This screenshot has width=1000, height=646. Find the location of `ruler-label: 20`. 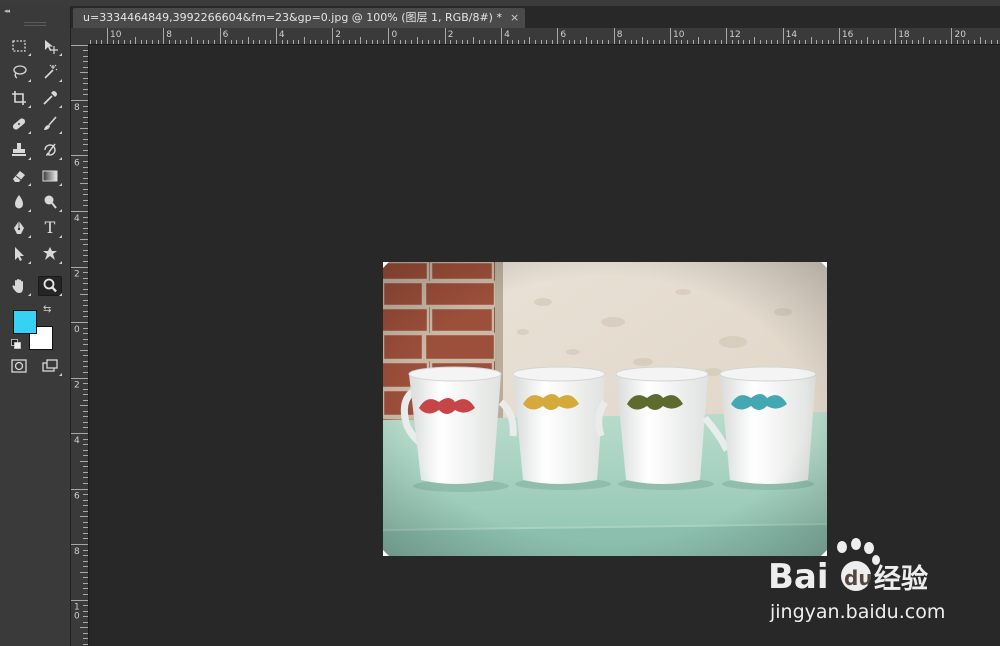

ruler-label: 20 is located at coordinates (961, 35).